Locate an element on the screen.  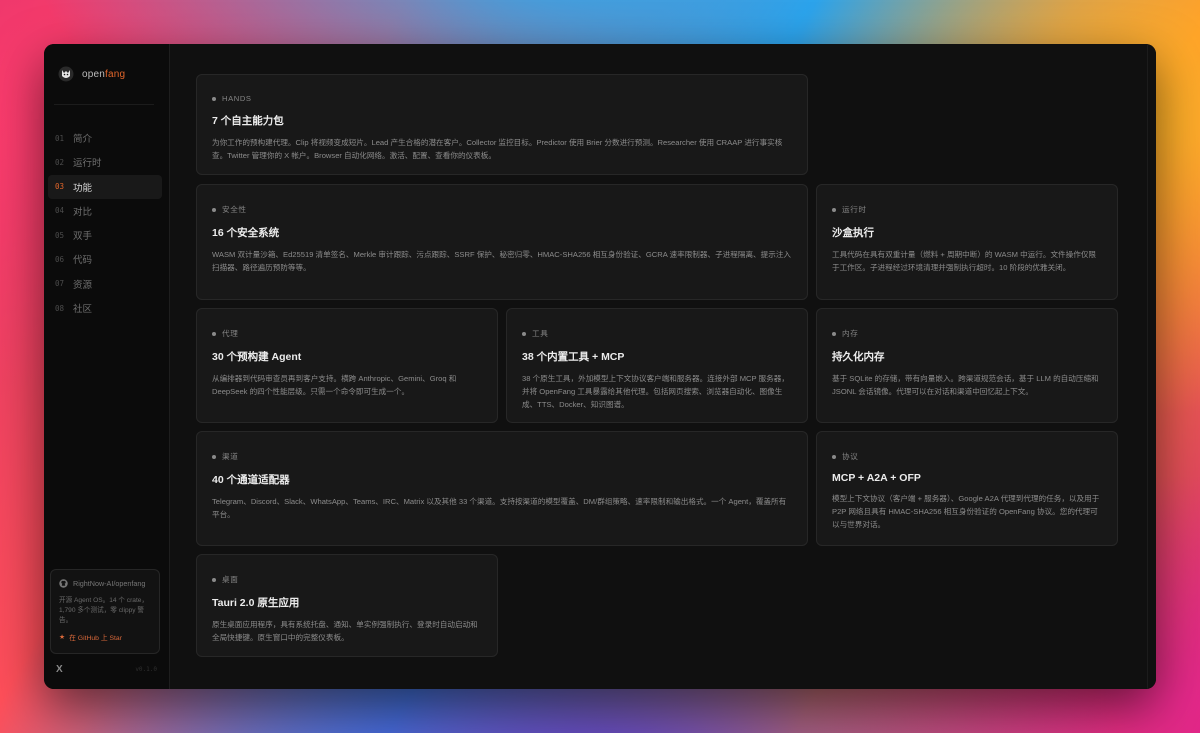
sidebar-item: 08 社区 is located at coordinates (105, 308).